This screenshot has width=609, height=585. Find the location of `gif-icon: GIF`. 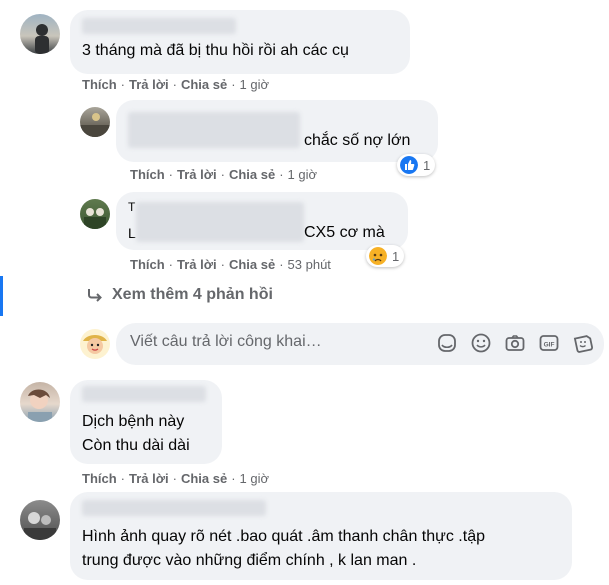

gif-icon: GIF is located at coordinates (549, 343).